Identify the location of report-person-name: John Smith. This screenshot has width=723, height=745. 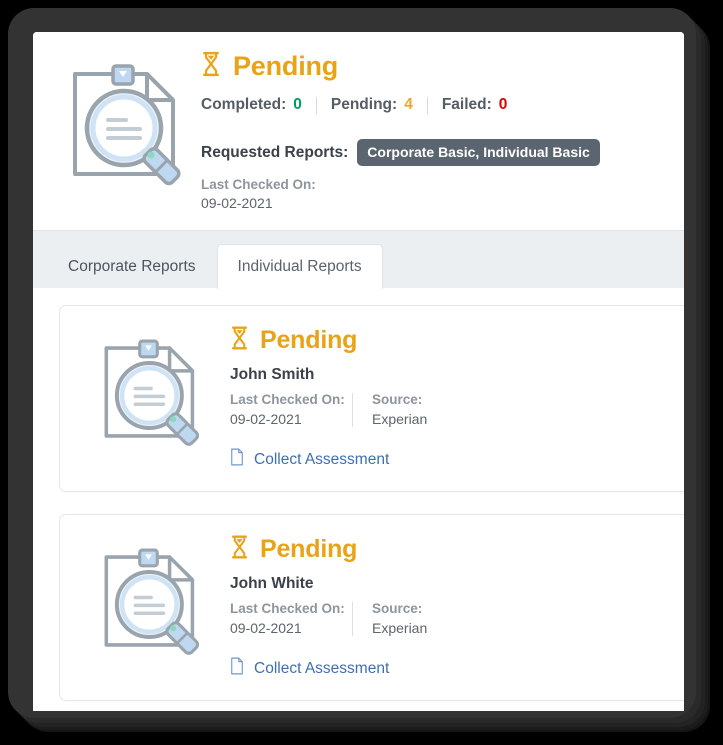
(272, 374).